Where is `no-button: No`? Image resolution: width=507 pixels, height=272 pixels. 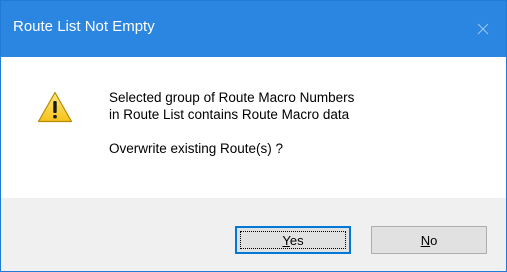
no-button: No is located at coordinates (429, 240).